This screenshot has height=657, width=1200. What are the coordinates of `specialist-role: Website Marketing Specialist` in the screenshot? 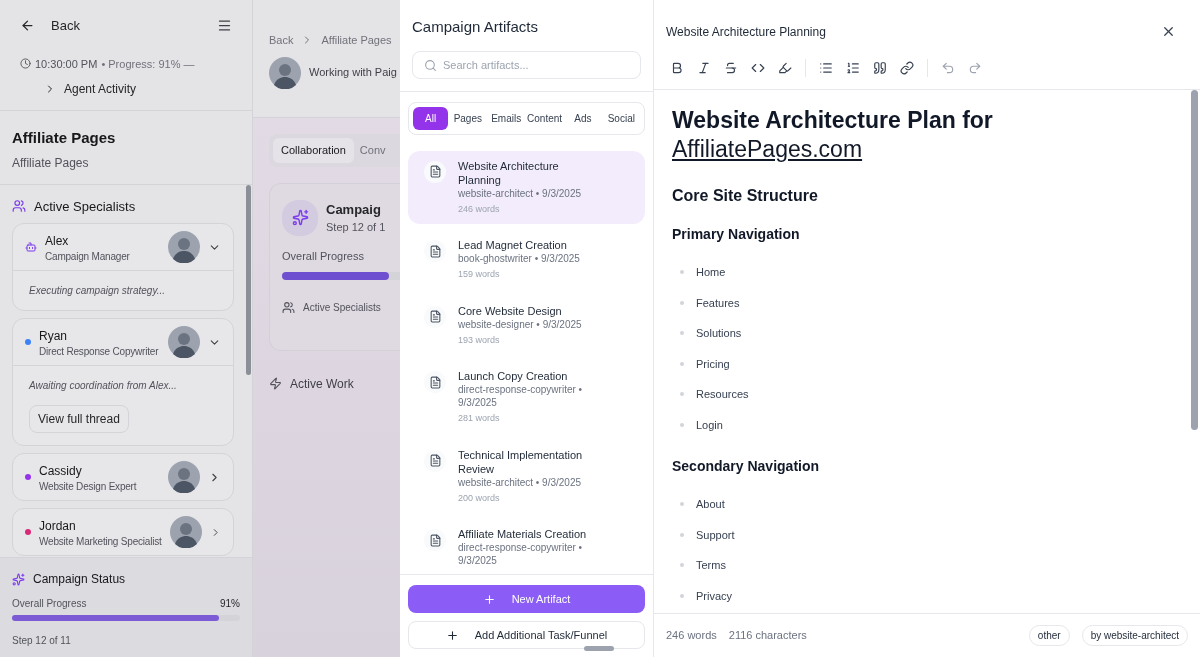 It's located at (100, 541).